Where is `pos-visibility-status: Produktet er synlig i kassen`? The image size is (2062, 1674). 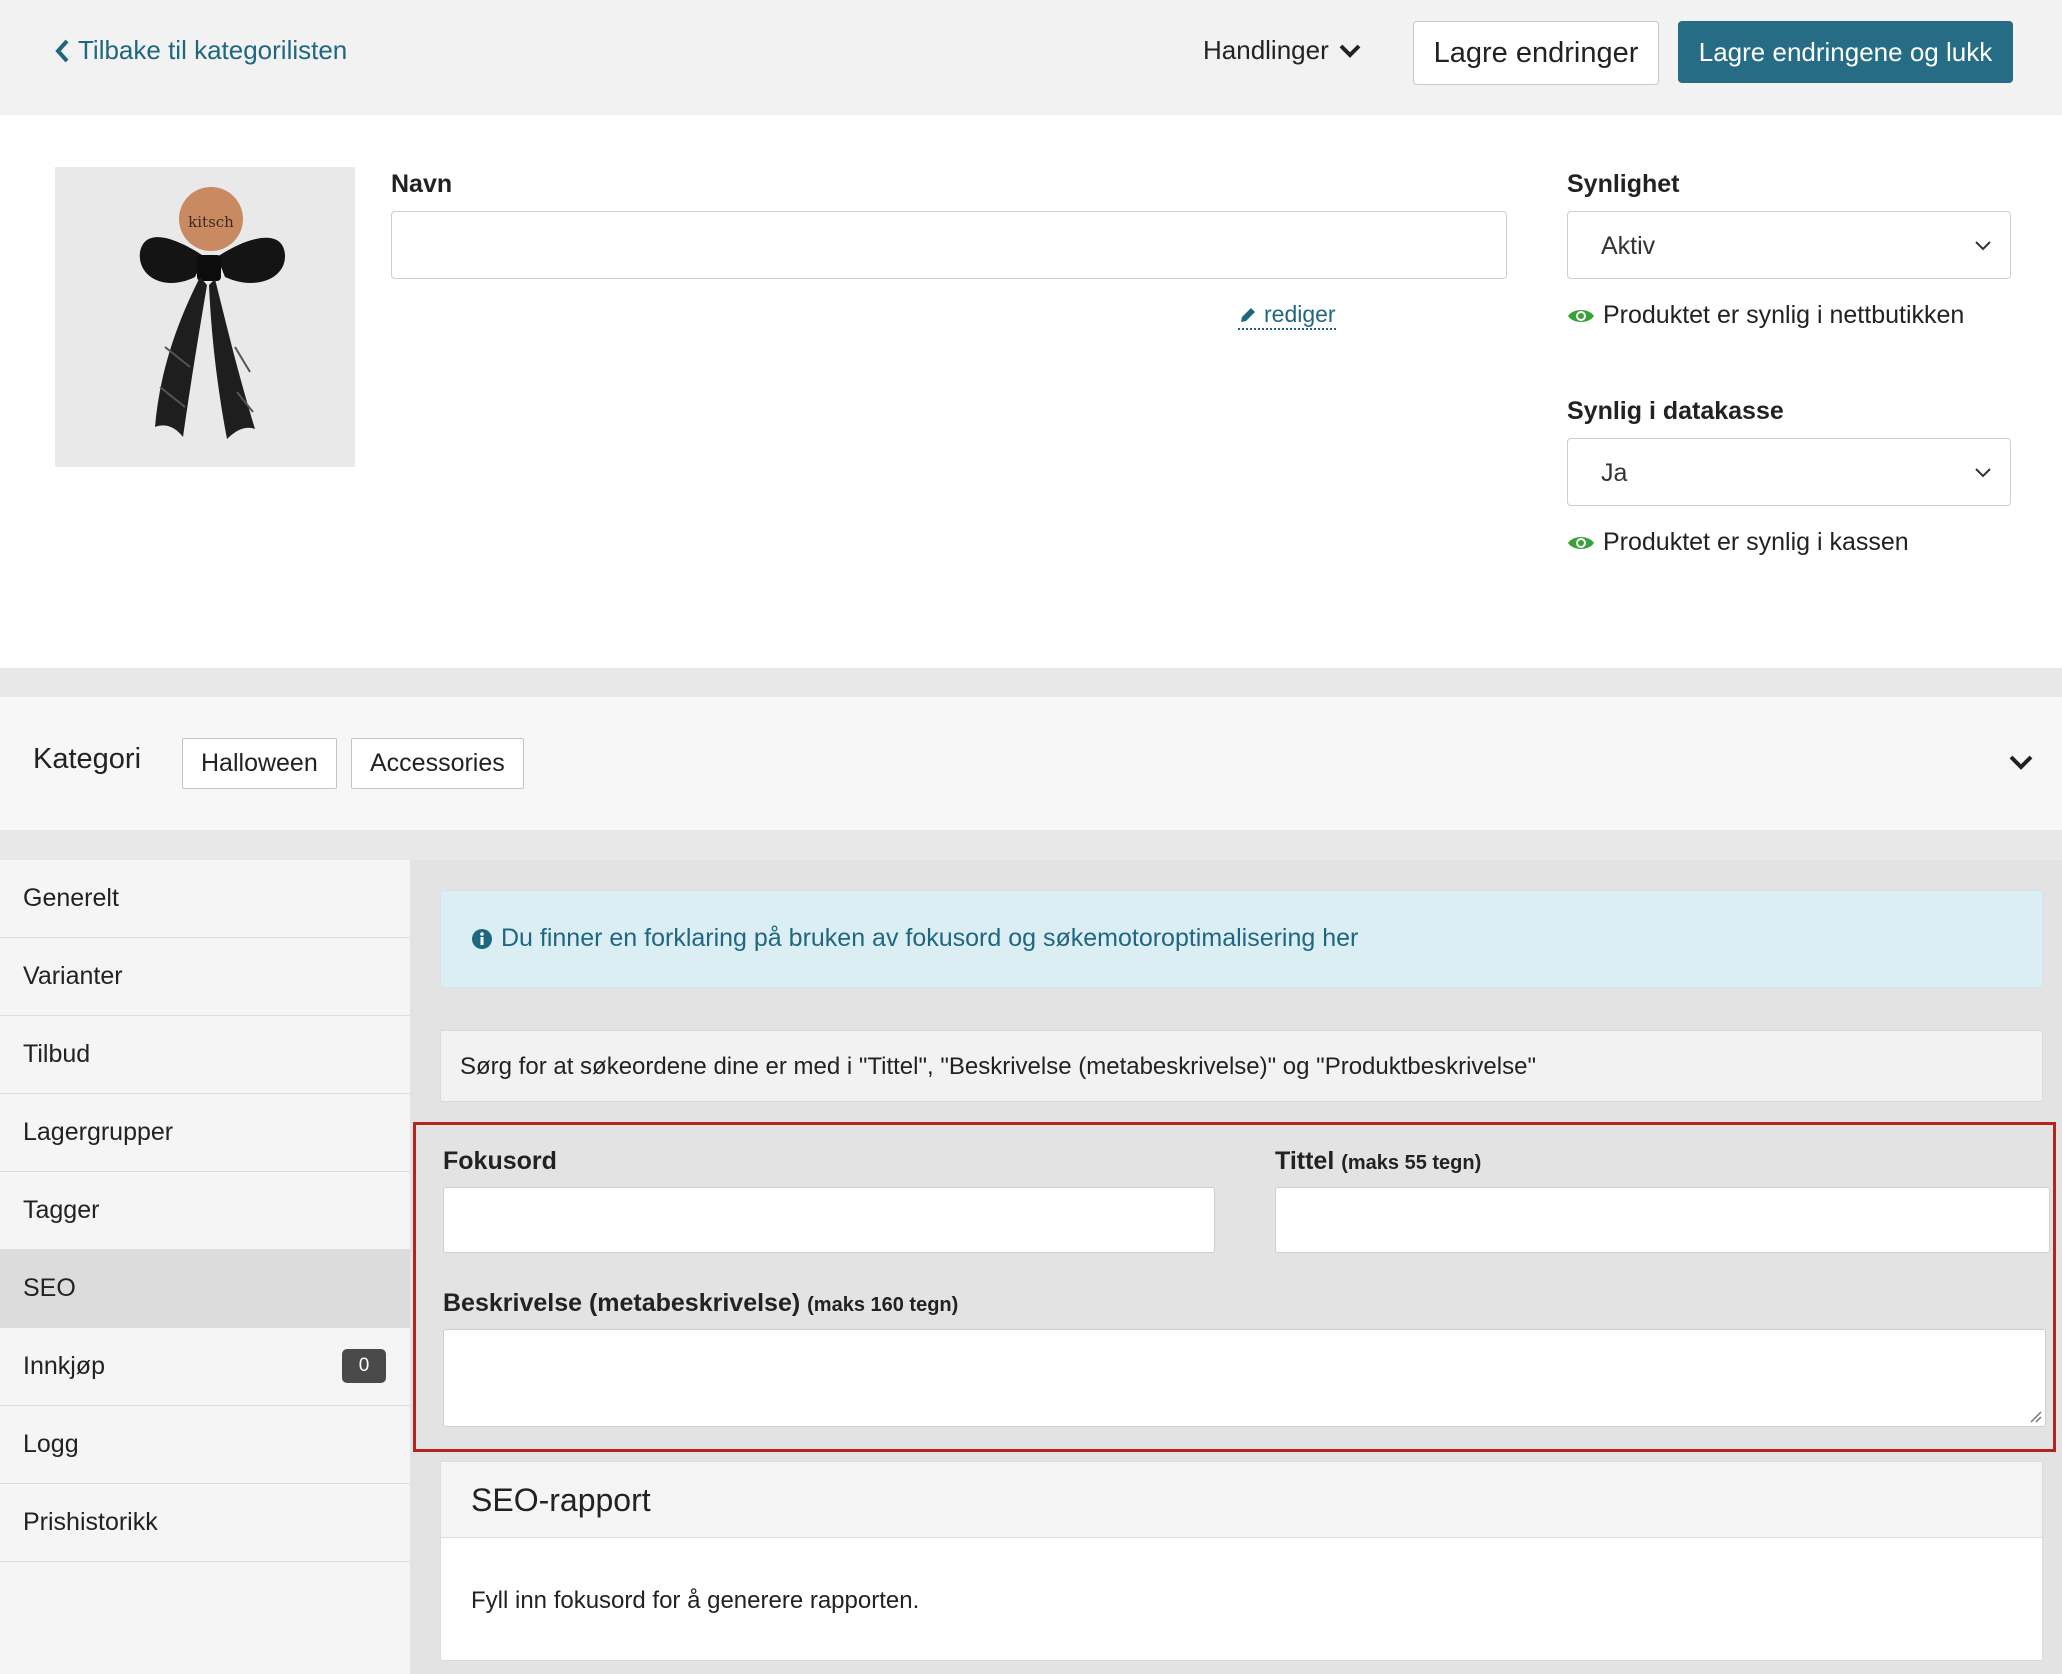
pos-visibility-status: Produktet er synlig i kassen is located at coordinates (1738, 542).